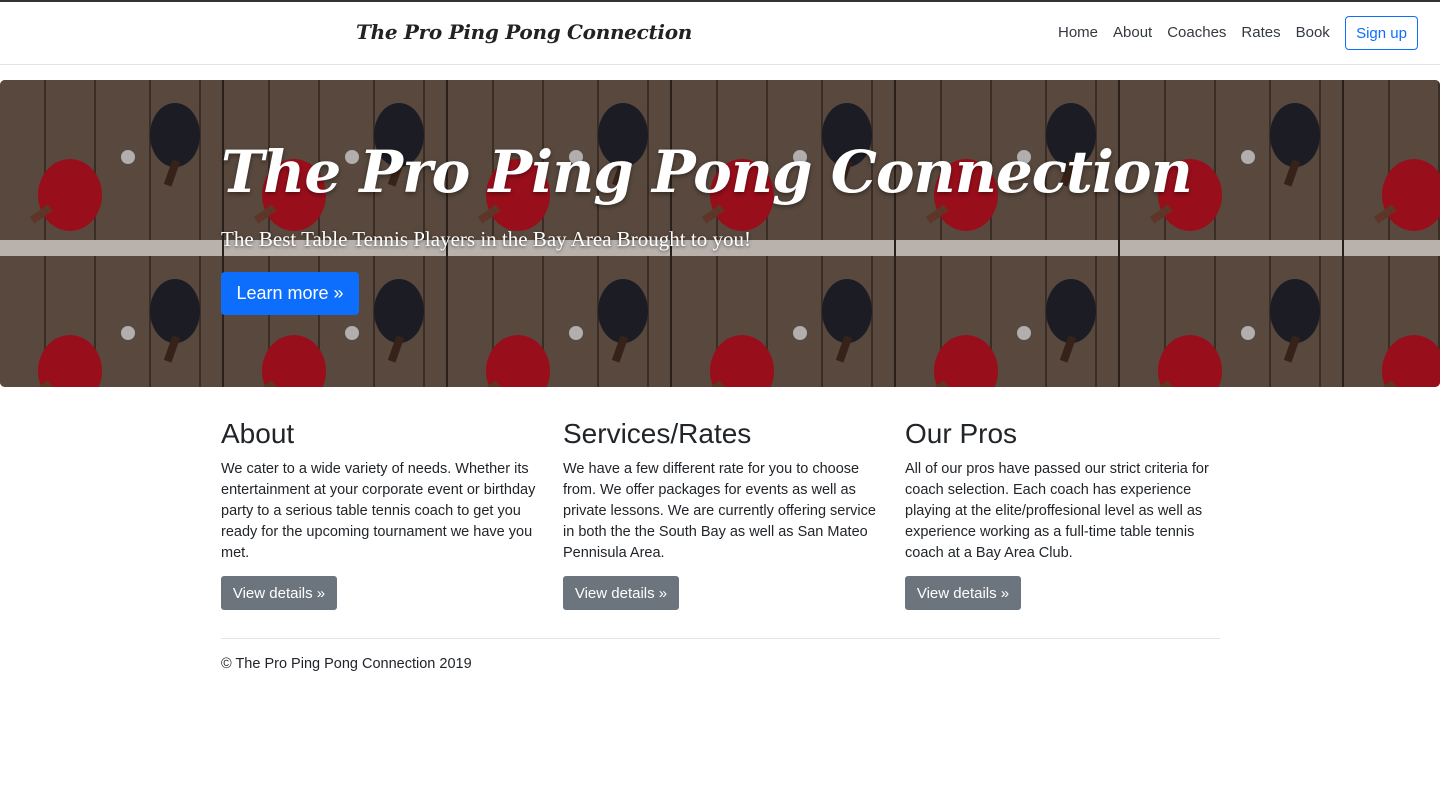 The width and height of the screenshot is (1440, 791). What do you see at coordinates (1260, 32) in the screenshot?
I see `nav-link-rates: Rates` at bounding box center [1260, 32].